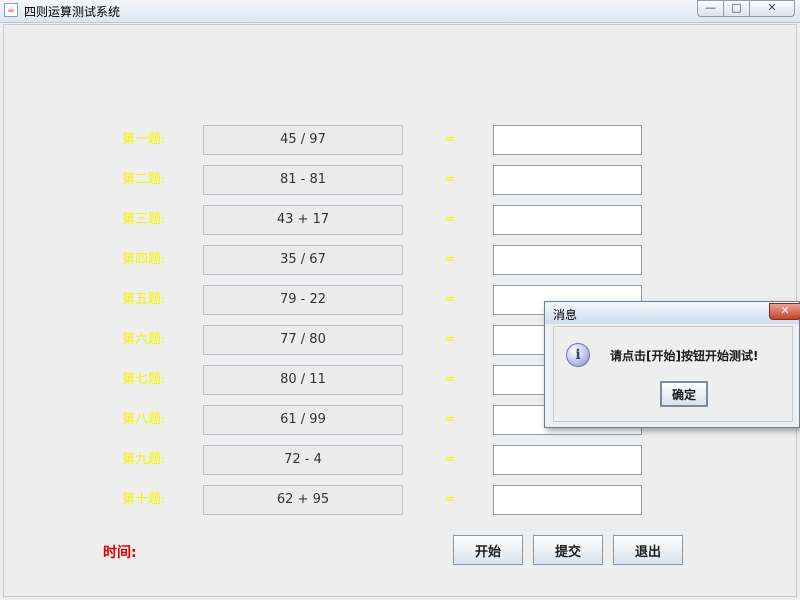 The image size is (800, 600). What do you see at coordinates (565, 315) in the screenshot?
I see `dialog-title: 消息` at bounding box center [565, 315].